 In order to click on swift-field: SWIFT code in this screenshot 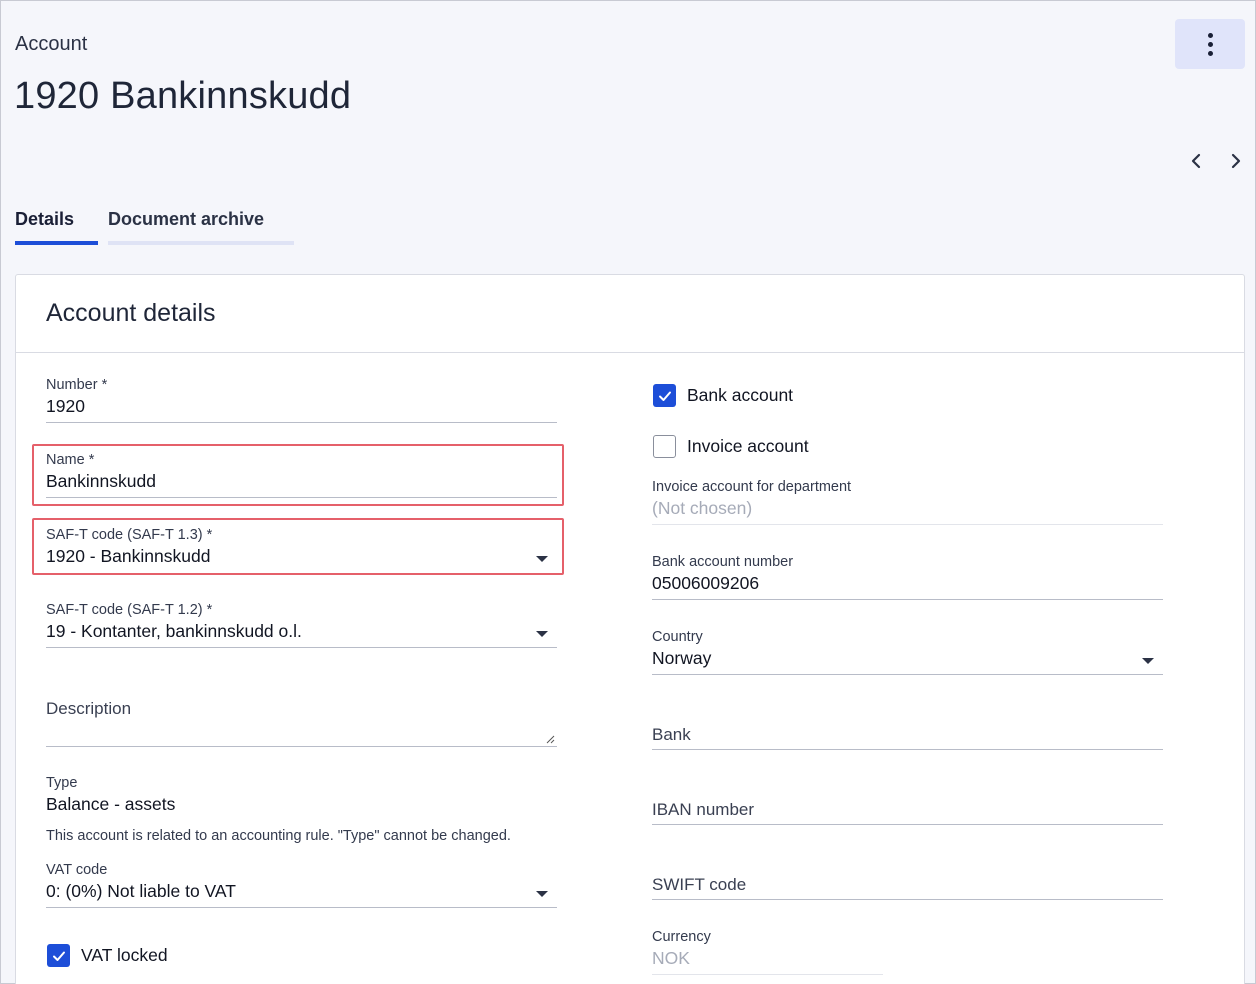, I will do `click(907, 887)`.